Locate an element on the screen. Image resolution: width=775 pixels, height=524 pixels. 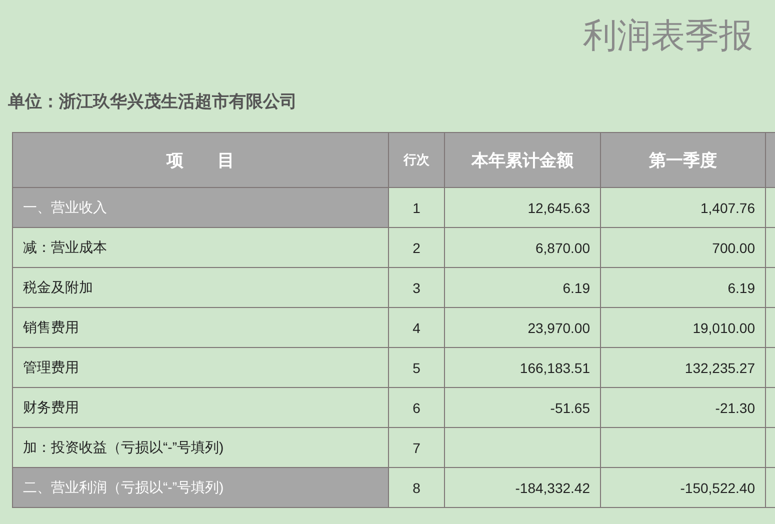
table-cell: -51.65 is located at coordinates (522, 408).